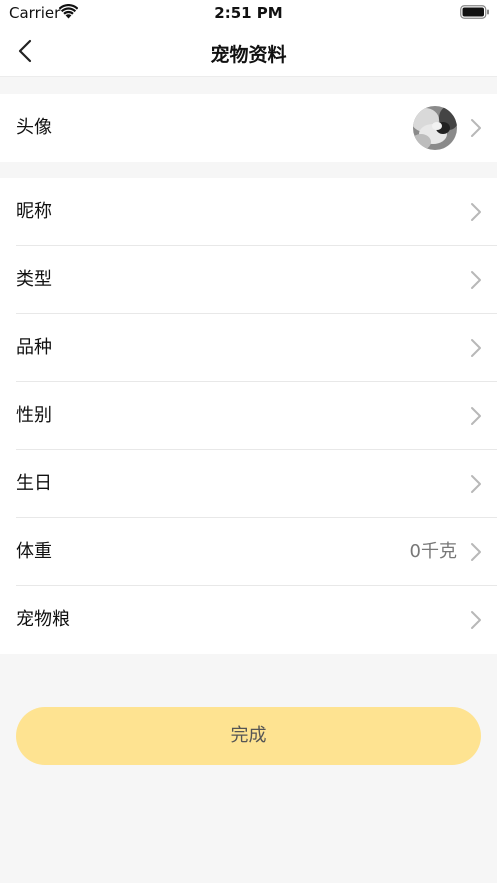  I want to click on row-label: 宠物粮, so click(43, 619).